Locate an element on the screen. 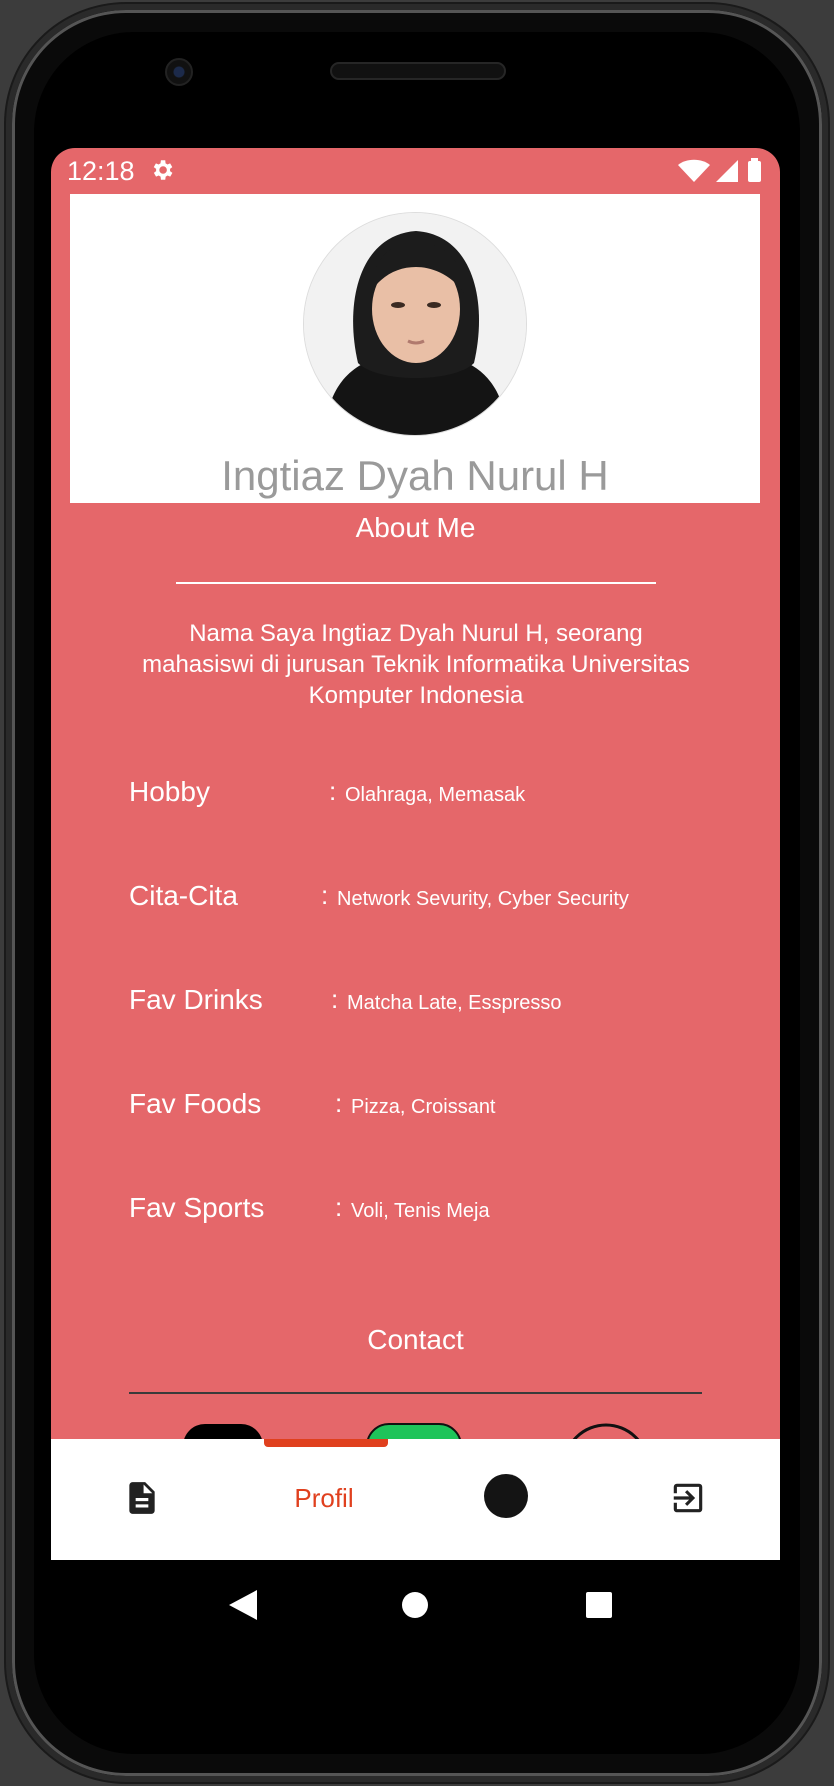 The height and width of the screenshot is (1786, 834). contact-divider is located at coordinates (415, 1393).